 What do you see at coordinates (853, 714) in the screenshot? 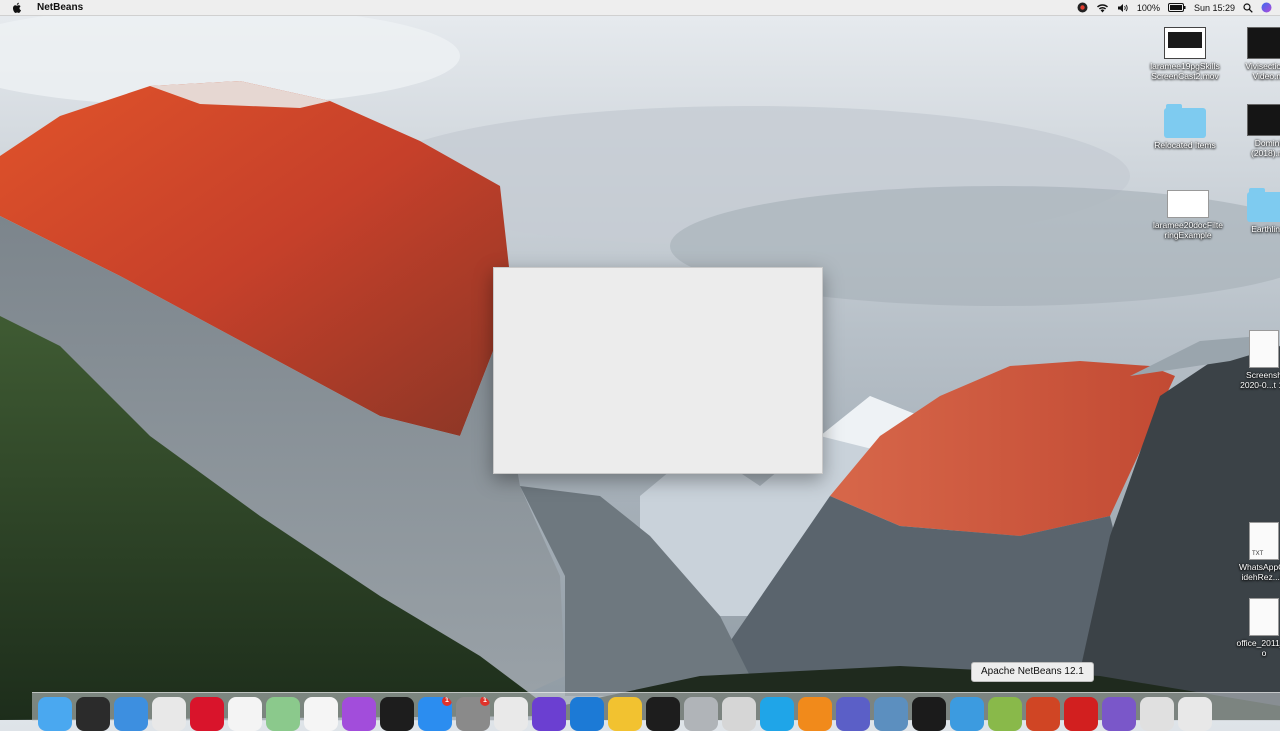
I see `teams-icon` at bounding box center [853, 714].